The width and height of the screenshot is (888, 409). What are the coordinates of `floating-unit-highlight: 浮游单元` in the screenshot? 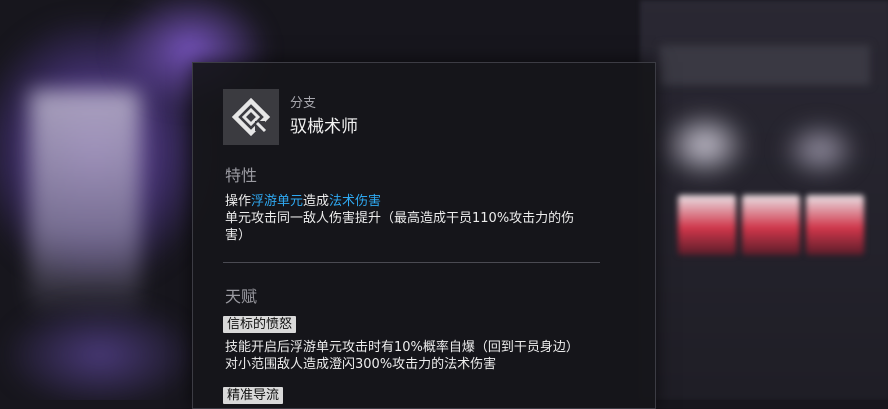 It's located at (277, 201).